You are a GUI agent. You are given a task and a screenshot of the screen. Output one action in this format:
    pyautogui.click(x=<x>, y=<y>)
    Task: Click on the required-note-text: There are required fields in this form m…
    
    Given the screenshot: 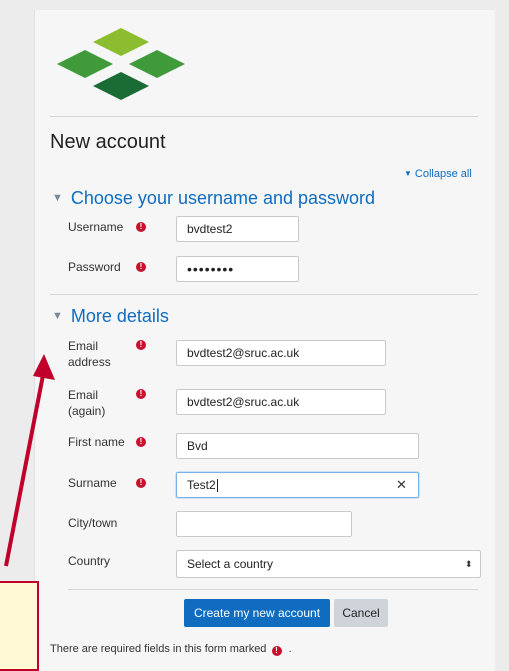 What is the action you would take?
    pyautogui.click(x=158, y=649)
    